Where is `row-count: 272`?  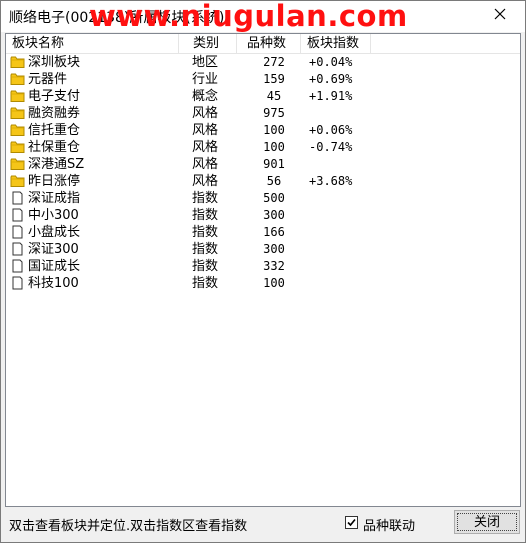
row-count: 272 is located at coordinates (274, 62).